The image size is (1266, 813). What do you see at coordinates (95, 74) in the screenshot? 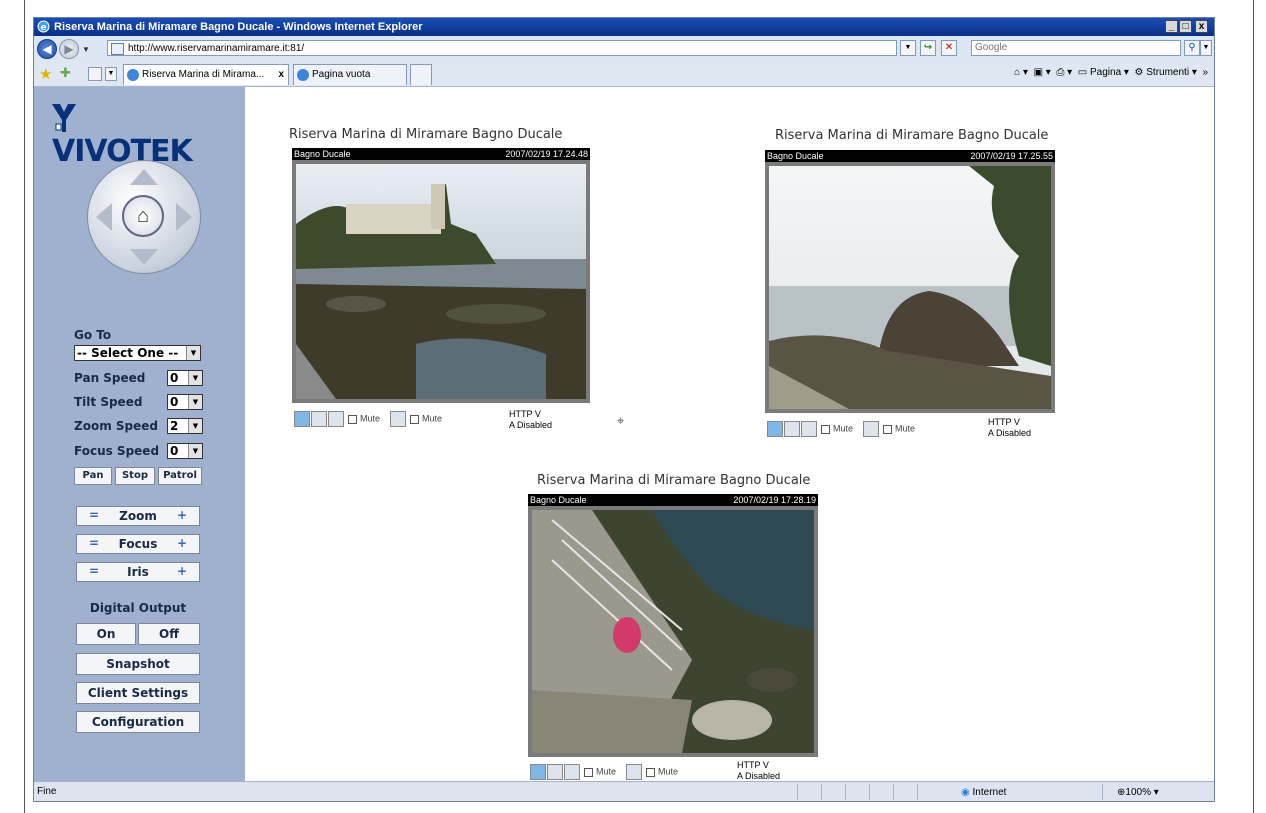
I see `quick-tabs-icon` at bounding box center [95, 74].